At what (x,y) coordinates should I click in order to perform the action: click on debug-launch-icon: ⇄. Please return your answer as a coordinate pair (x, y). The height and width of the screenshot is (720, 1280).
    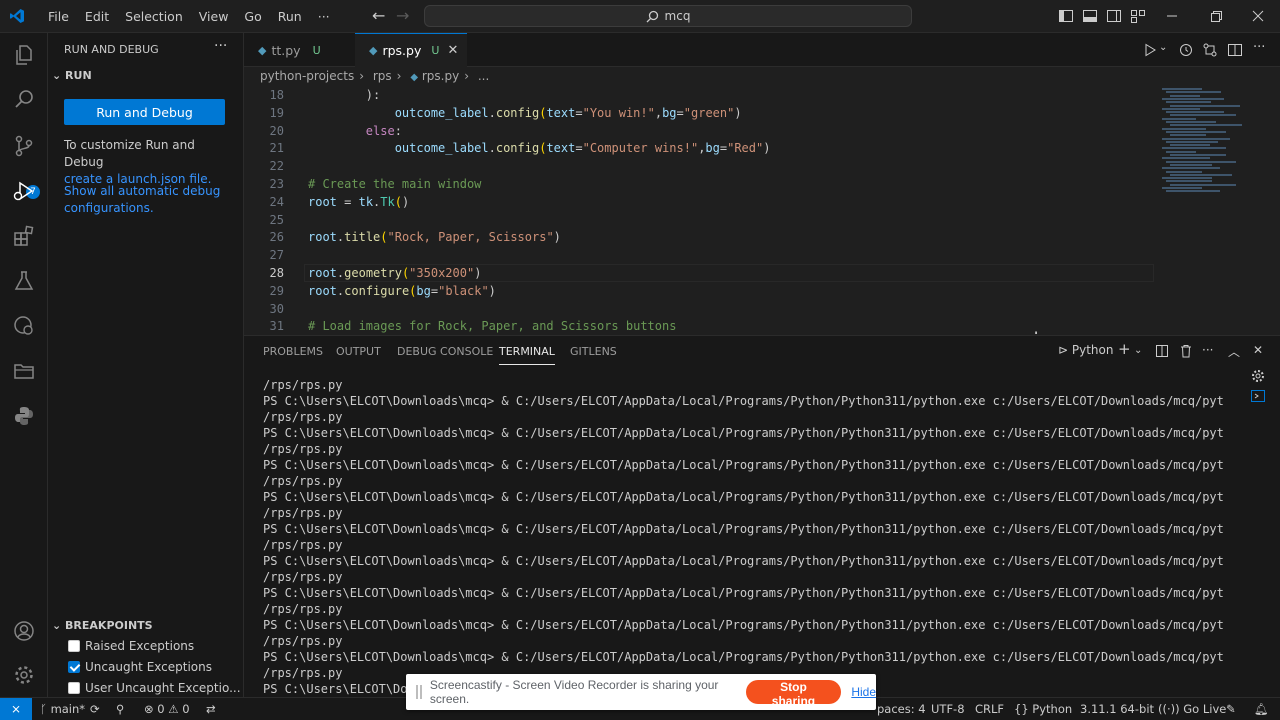
    Looking at the image, I should click on (211, 709).